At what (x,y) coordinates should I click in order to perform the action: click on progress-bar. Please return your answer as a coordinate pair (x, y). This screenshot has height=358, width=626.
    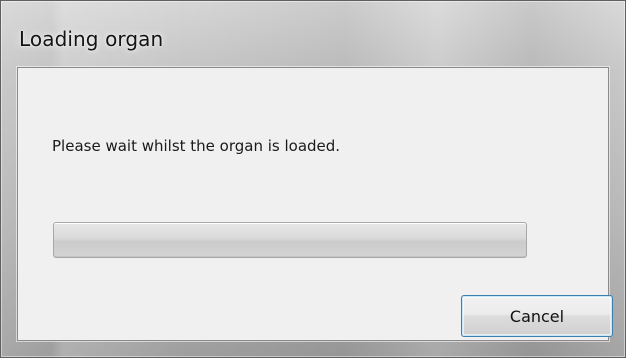
    Looking at the image, I should click on (290, 240).